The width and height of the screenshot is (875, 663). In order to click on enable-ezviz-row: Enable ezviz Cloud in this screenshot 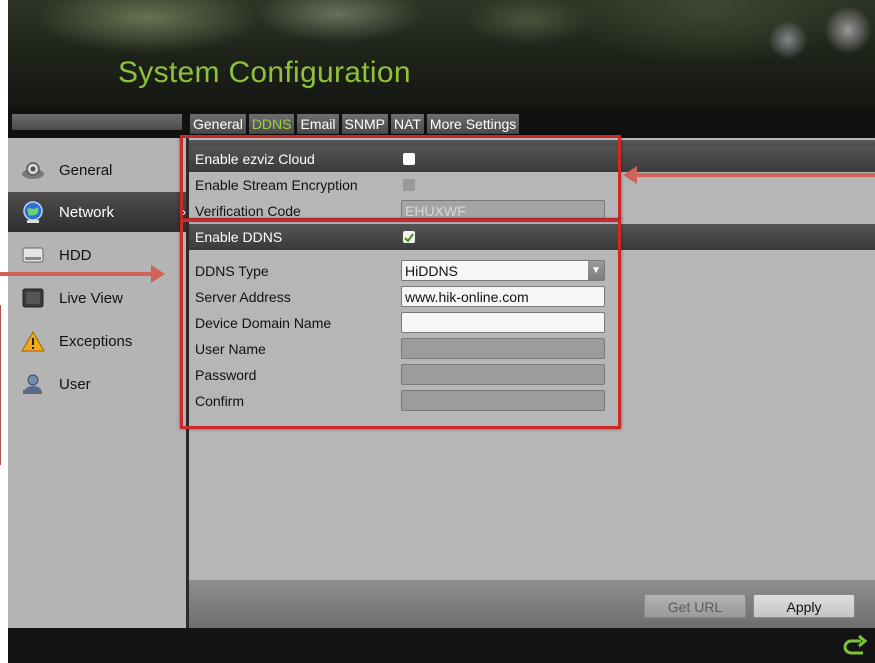, I will do `click(532, 159)`.